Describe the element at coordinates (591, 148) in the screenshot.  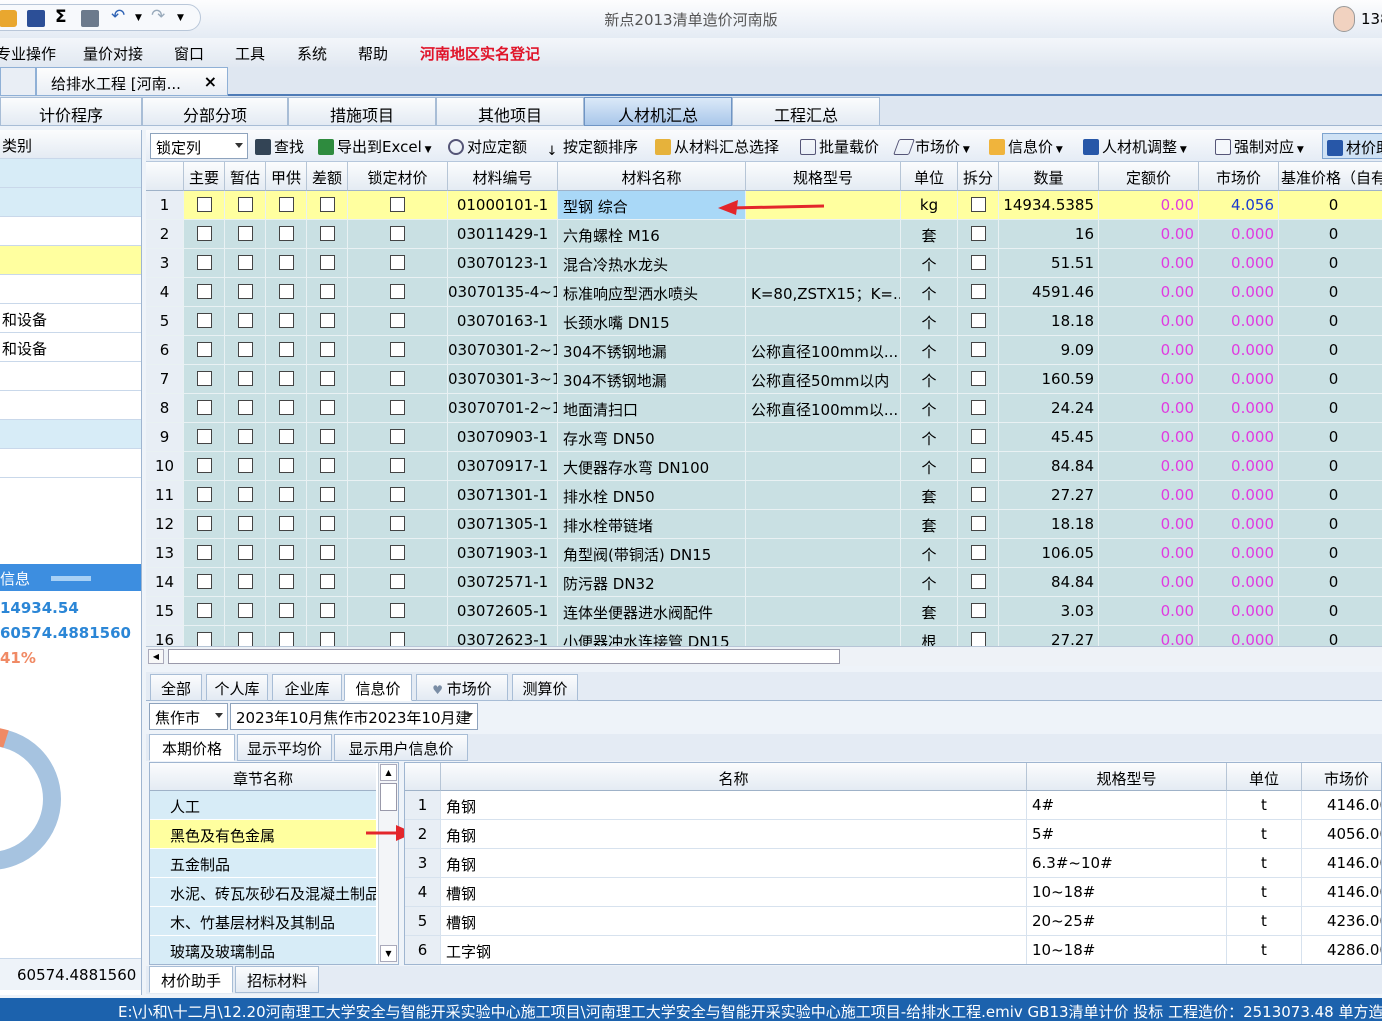
I see `sort-by-quota-button: ↓ 按定额排序` at that location.